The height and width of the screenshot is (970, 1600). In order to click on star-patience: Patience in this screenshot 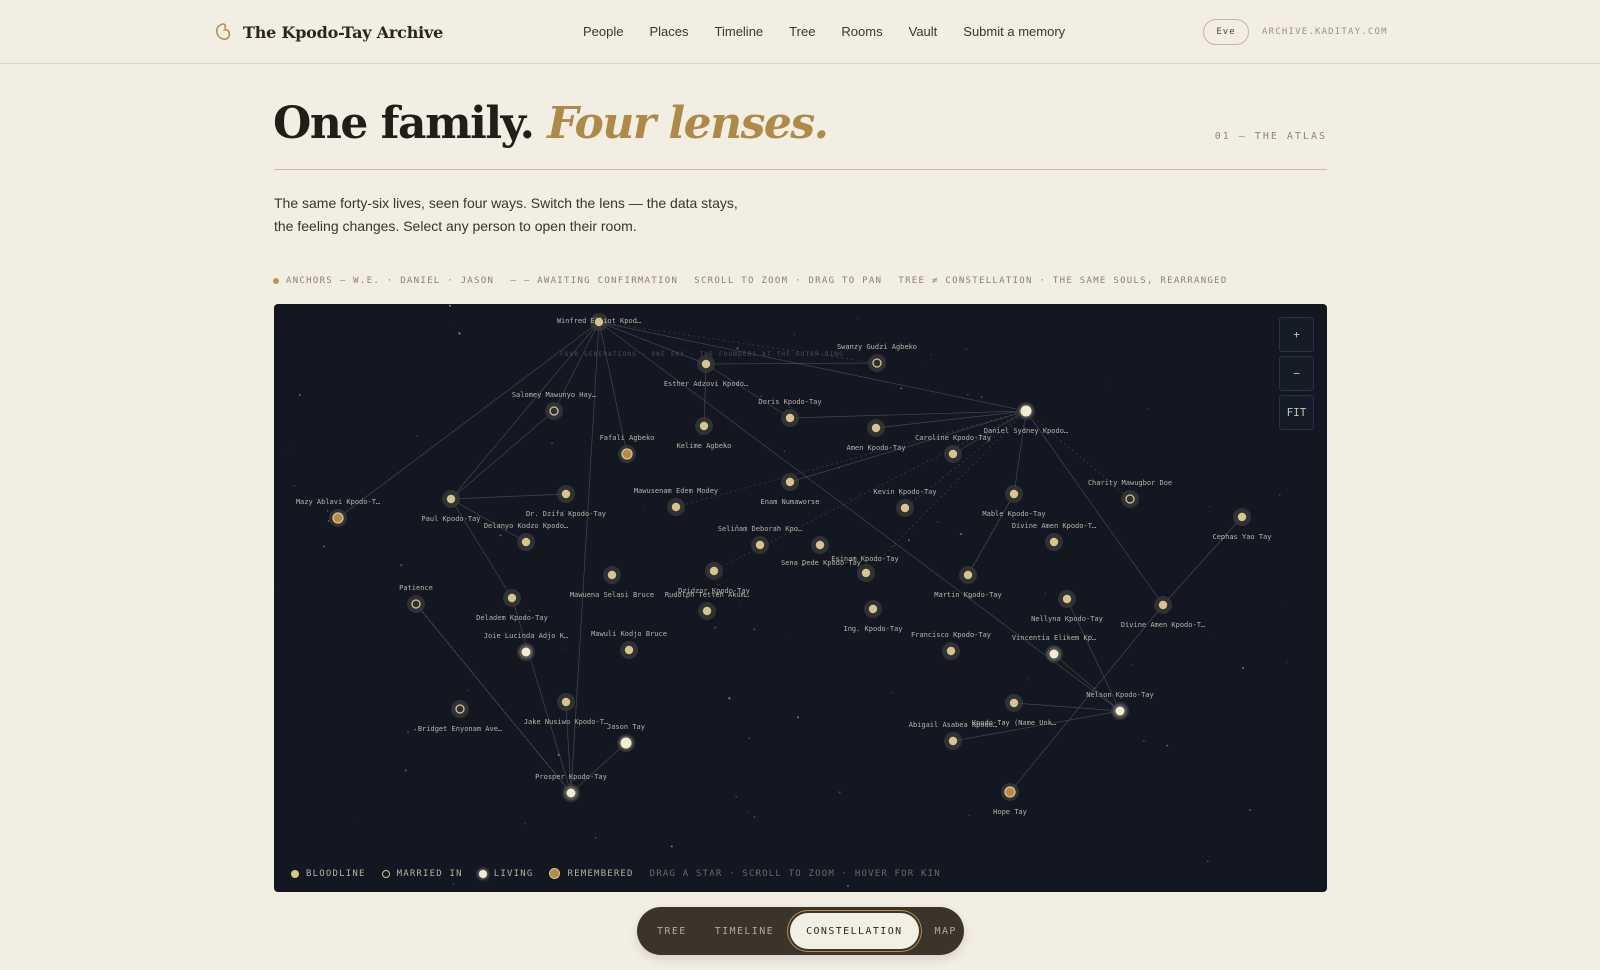, I will do `click(416, 598)`.